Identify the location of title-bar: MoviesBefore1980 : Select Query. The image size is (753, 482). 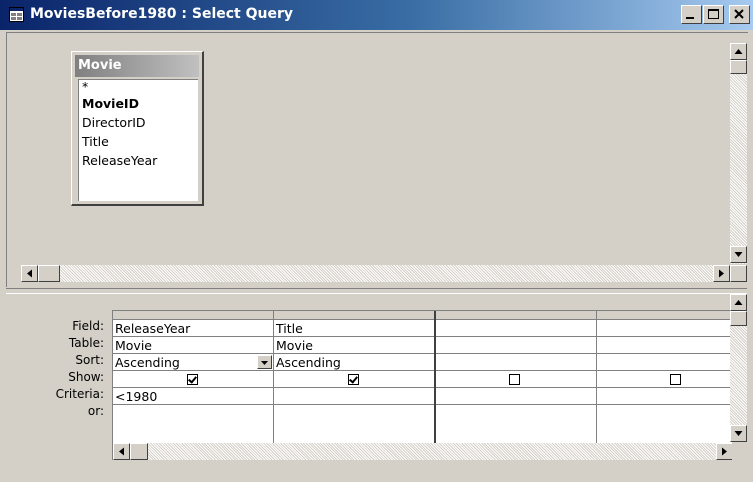
(376, 15).